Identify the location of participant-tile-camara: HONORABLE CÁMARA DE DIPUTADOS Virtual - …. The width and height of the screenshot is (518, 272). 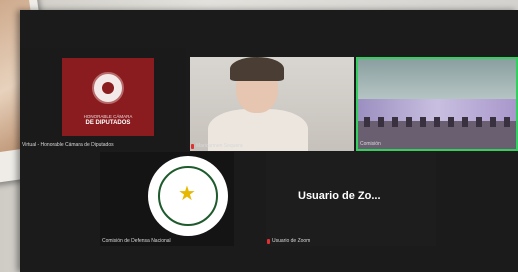
(103, 99).